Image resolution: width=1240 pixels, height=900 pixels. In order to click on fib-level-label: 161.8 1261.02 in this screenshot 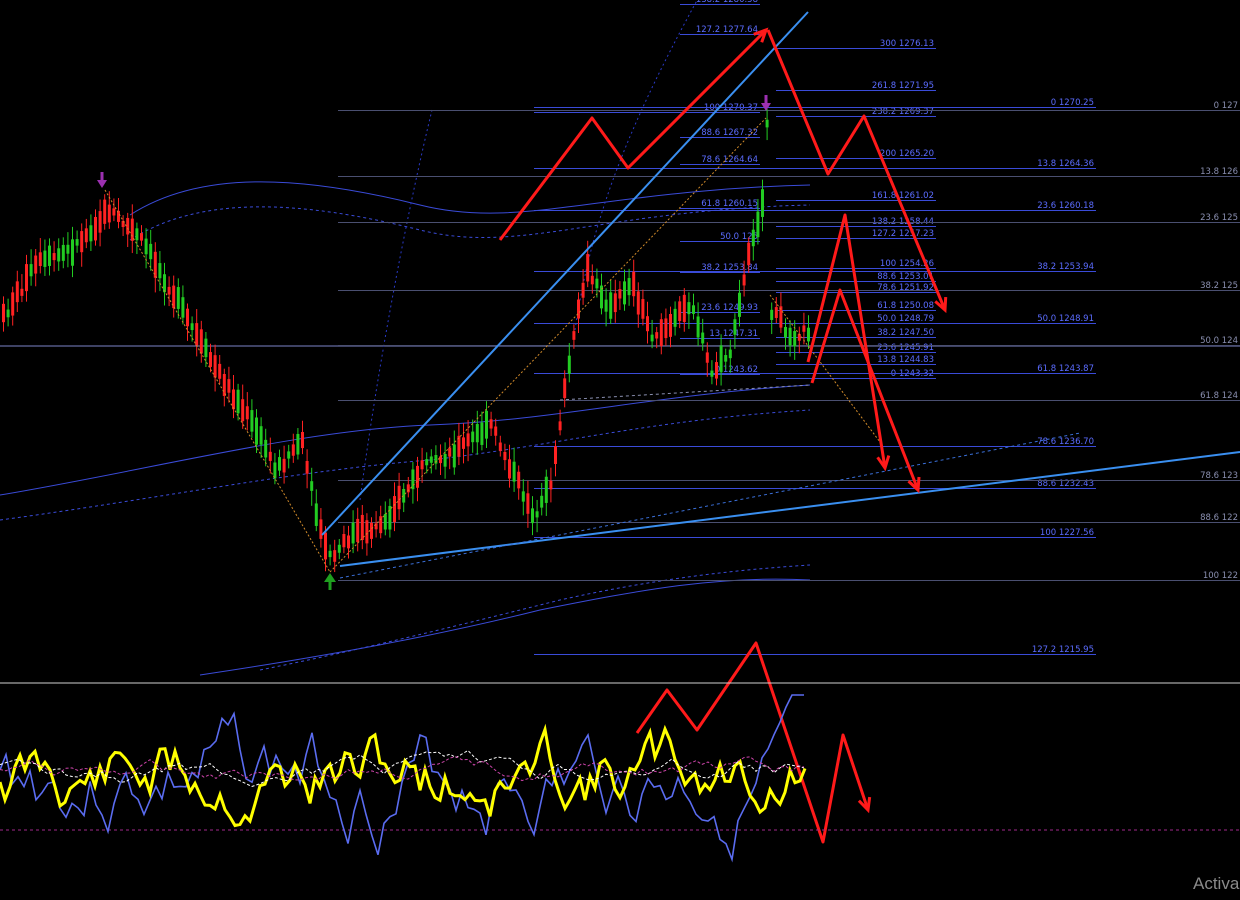, I will do `click(903, 196)`.